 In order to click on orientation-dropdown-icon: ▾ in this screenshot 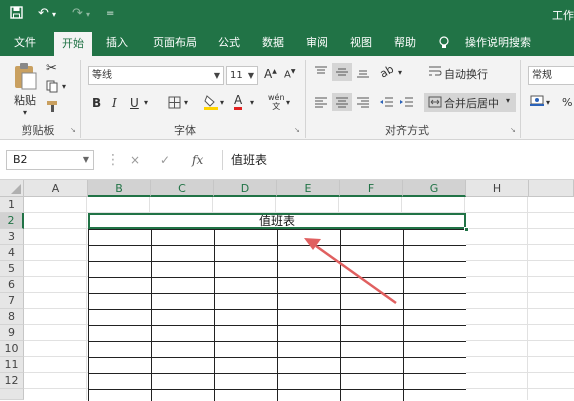, I will do `click(400, 72)`.